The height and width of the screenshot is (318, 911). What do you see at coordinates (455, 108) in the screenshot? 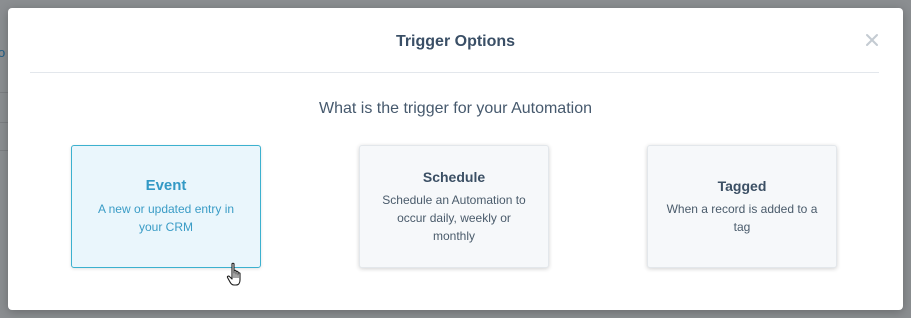
I see `trigger-question: What is the trigger for your Automation` at bounding box center [455, 108].